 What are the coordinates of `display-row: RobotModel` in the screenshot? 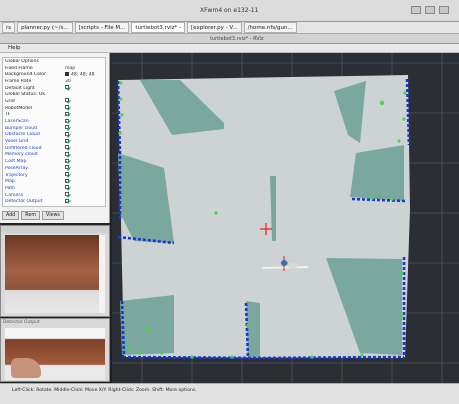 It's located at (54, 108).